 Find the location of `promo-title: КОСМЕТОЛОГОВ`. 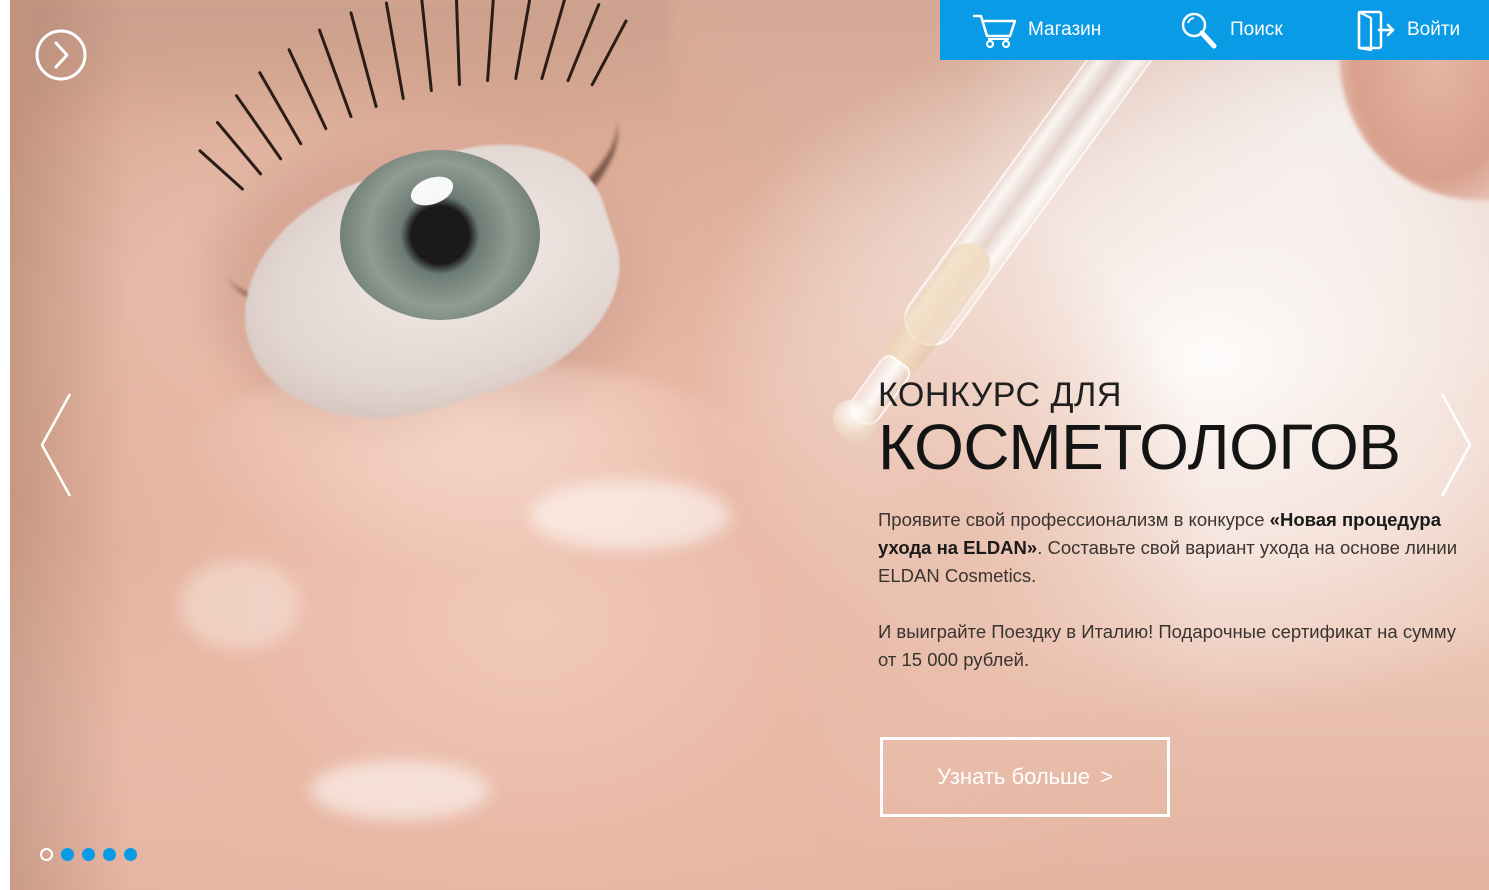

promo-title: КОСМЕТОЛОГОВ is located at coordinates (1139, 447).